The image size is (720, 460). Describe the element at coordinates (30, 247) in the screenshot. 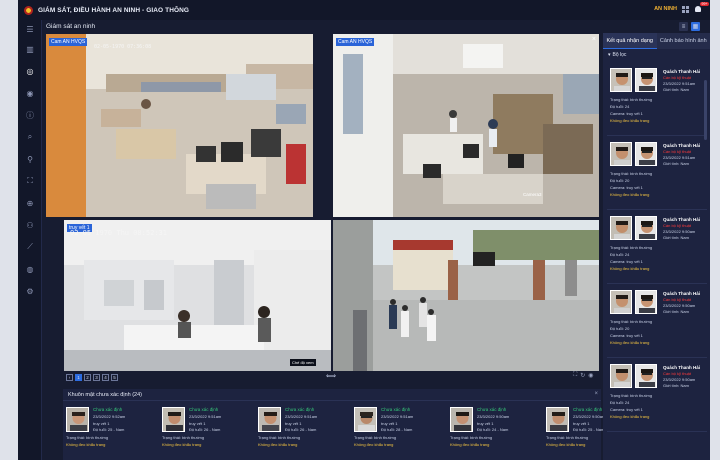

I see `trend-chart-icon: ⟋` at that location.